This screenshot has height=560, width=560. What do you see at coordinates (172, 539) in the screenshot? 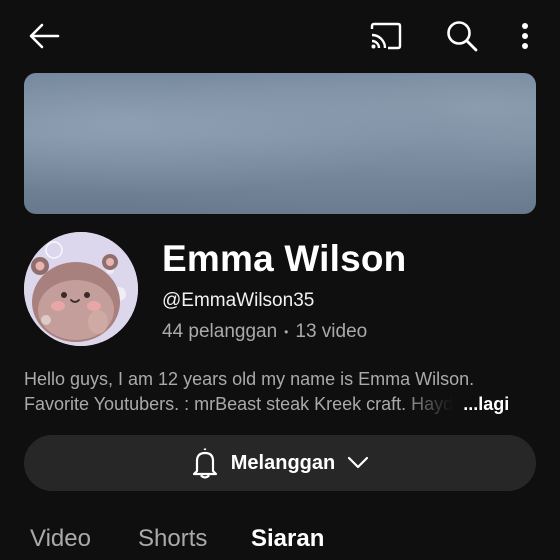
I see `tab-shorts: Shorts` at bounding box center [172, 539].